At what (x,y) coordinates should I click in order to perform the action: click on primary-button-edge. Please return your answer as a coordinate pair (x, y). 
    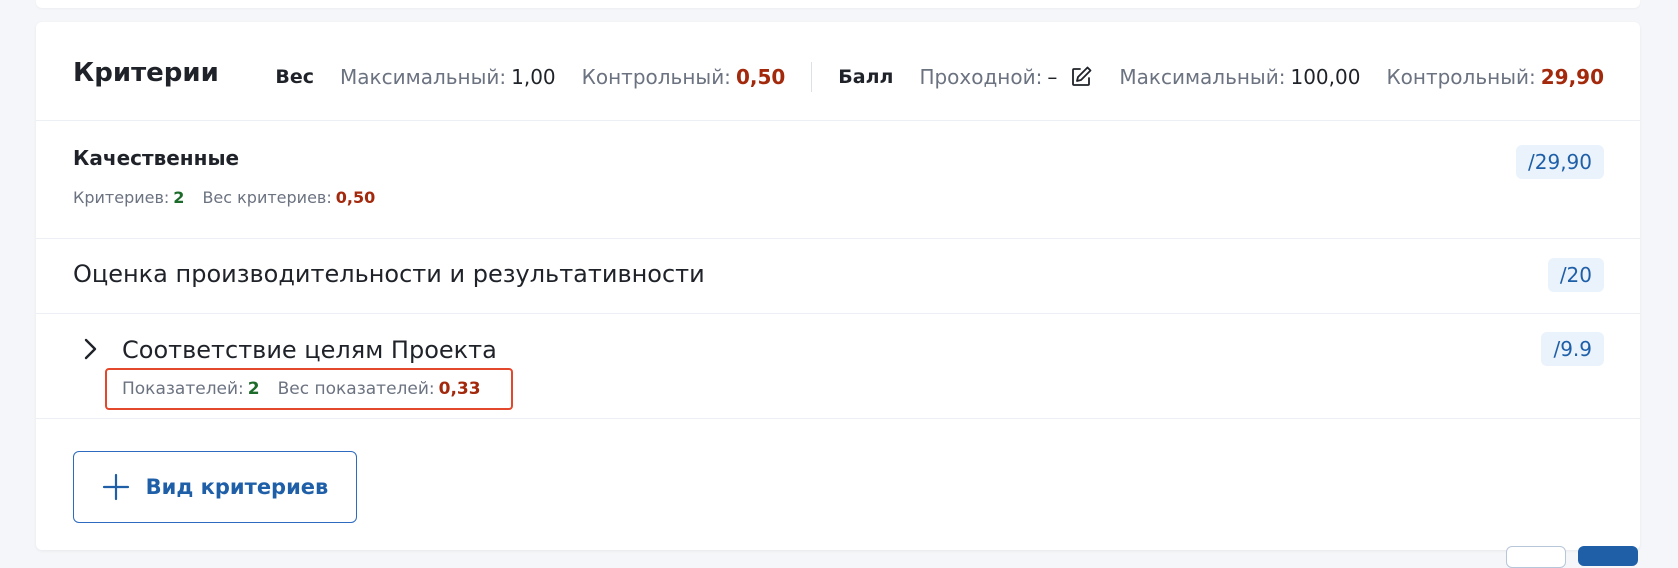
    Looking at the image, I should click on (1608, 556).